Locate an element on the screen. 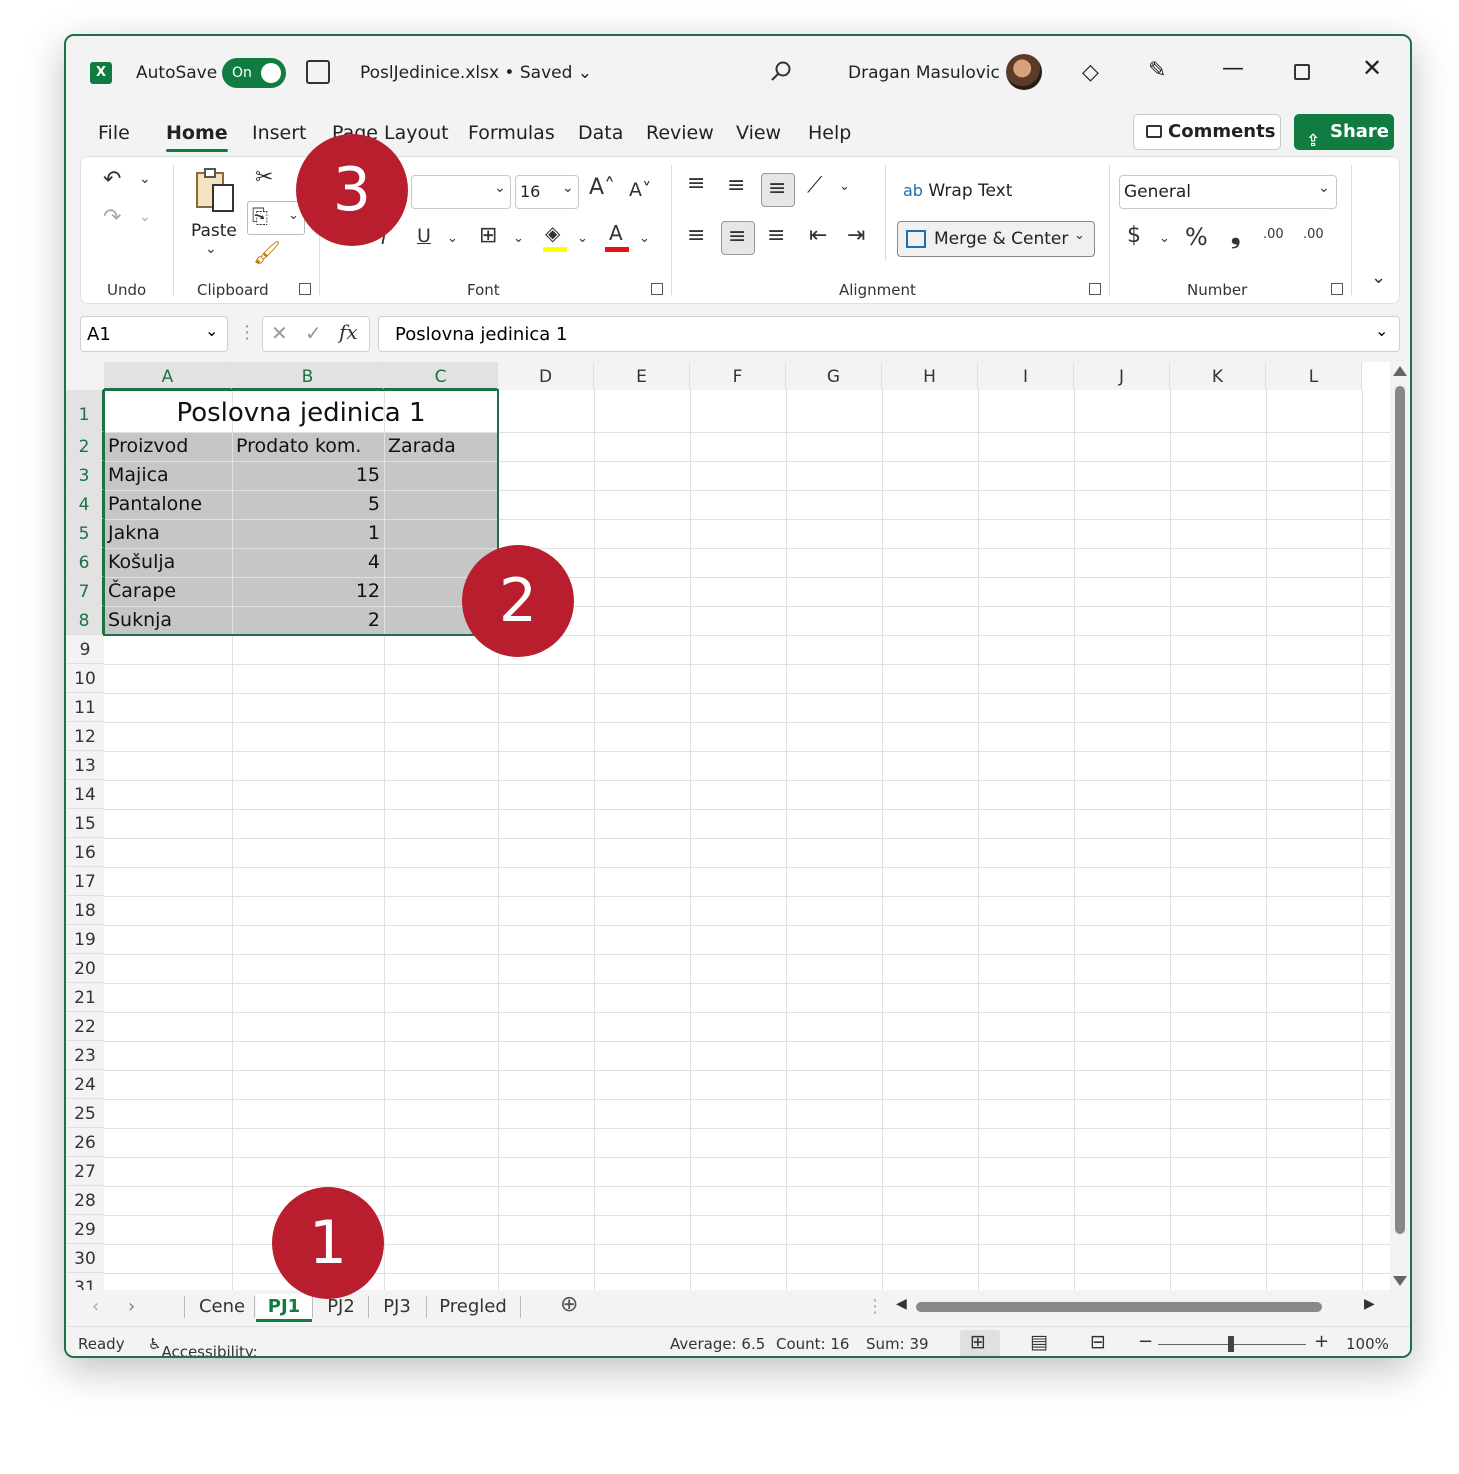 This screenshot has width=1459, height=1474. enter-icon: ✓ is located at coordinates (313, 333).